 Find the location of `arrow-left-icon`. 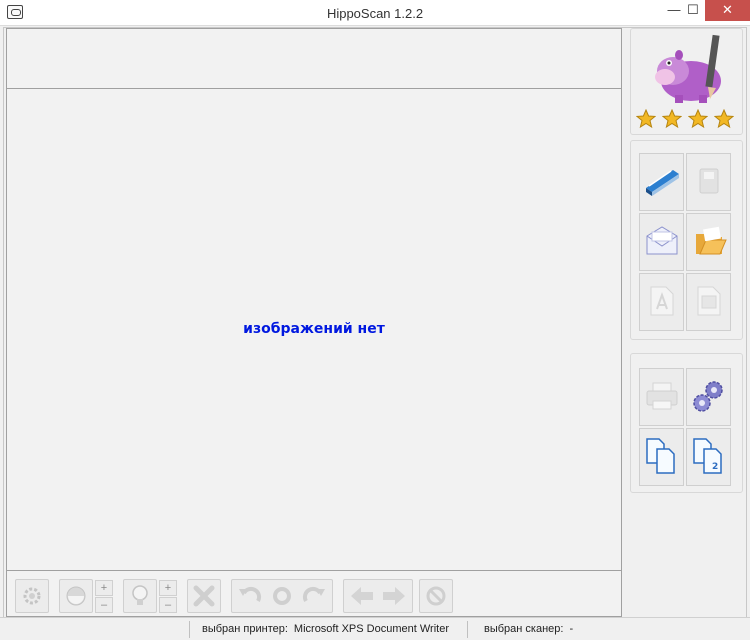

arrow-left-icon is located at coordinates (362, 596).